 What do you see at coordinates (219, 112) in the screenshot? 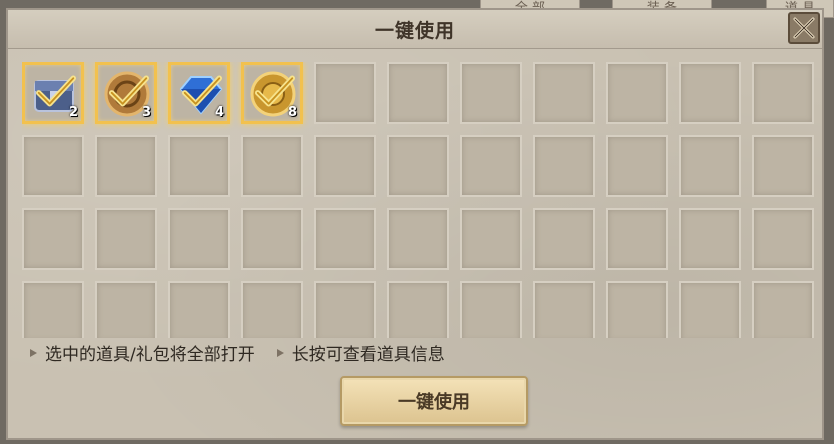
I see `item-count: 4` at bounding box center [219, 112].